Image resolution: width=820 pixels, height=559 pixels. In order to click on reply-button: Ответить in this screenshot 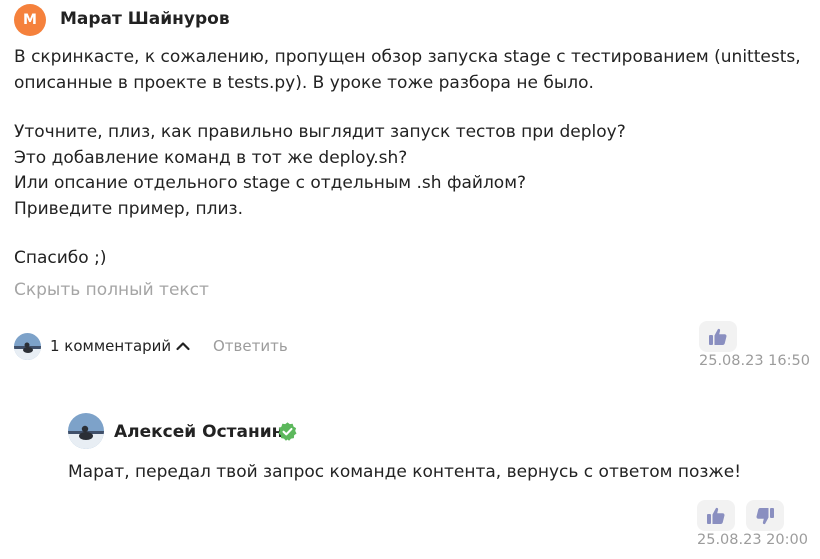, I will do `click(250, 346)`.